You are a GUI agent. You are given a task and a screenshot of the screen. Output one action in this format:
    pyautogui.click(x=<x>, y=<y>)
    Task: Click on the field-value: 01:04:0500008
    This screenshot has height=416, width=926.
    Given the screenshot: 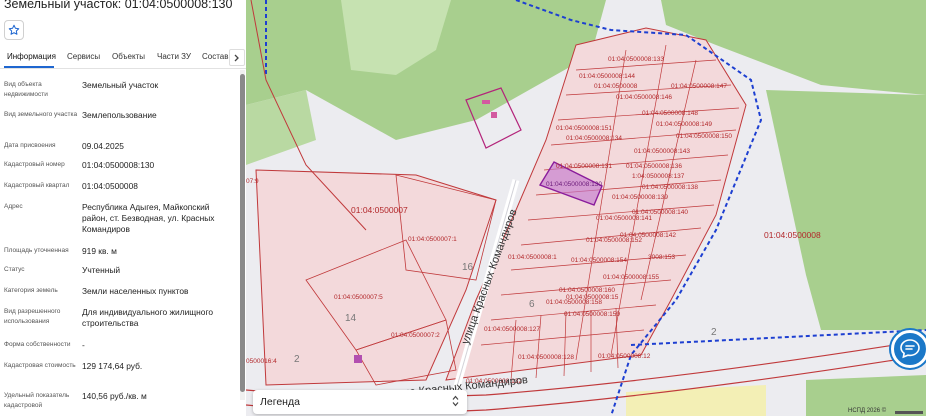 What is the action you would take?
    pyautogui.click(x=110, y=186)
    